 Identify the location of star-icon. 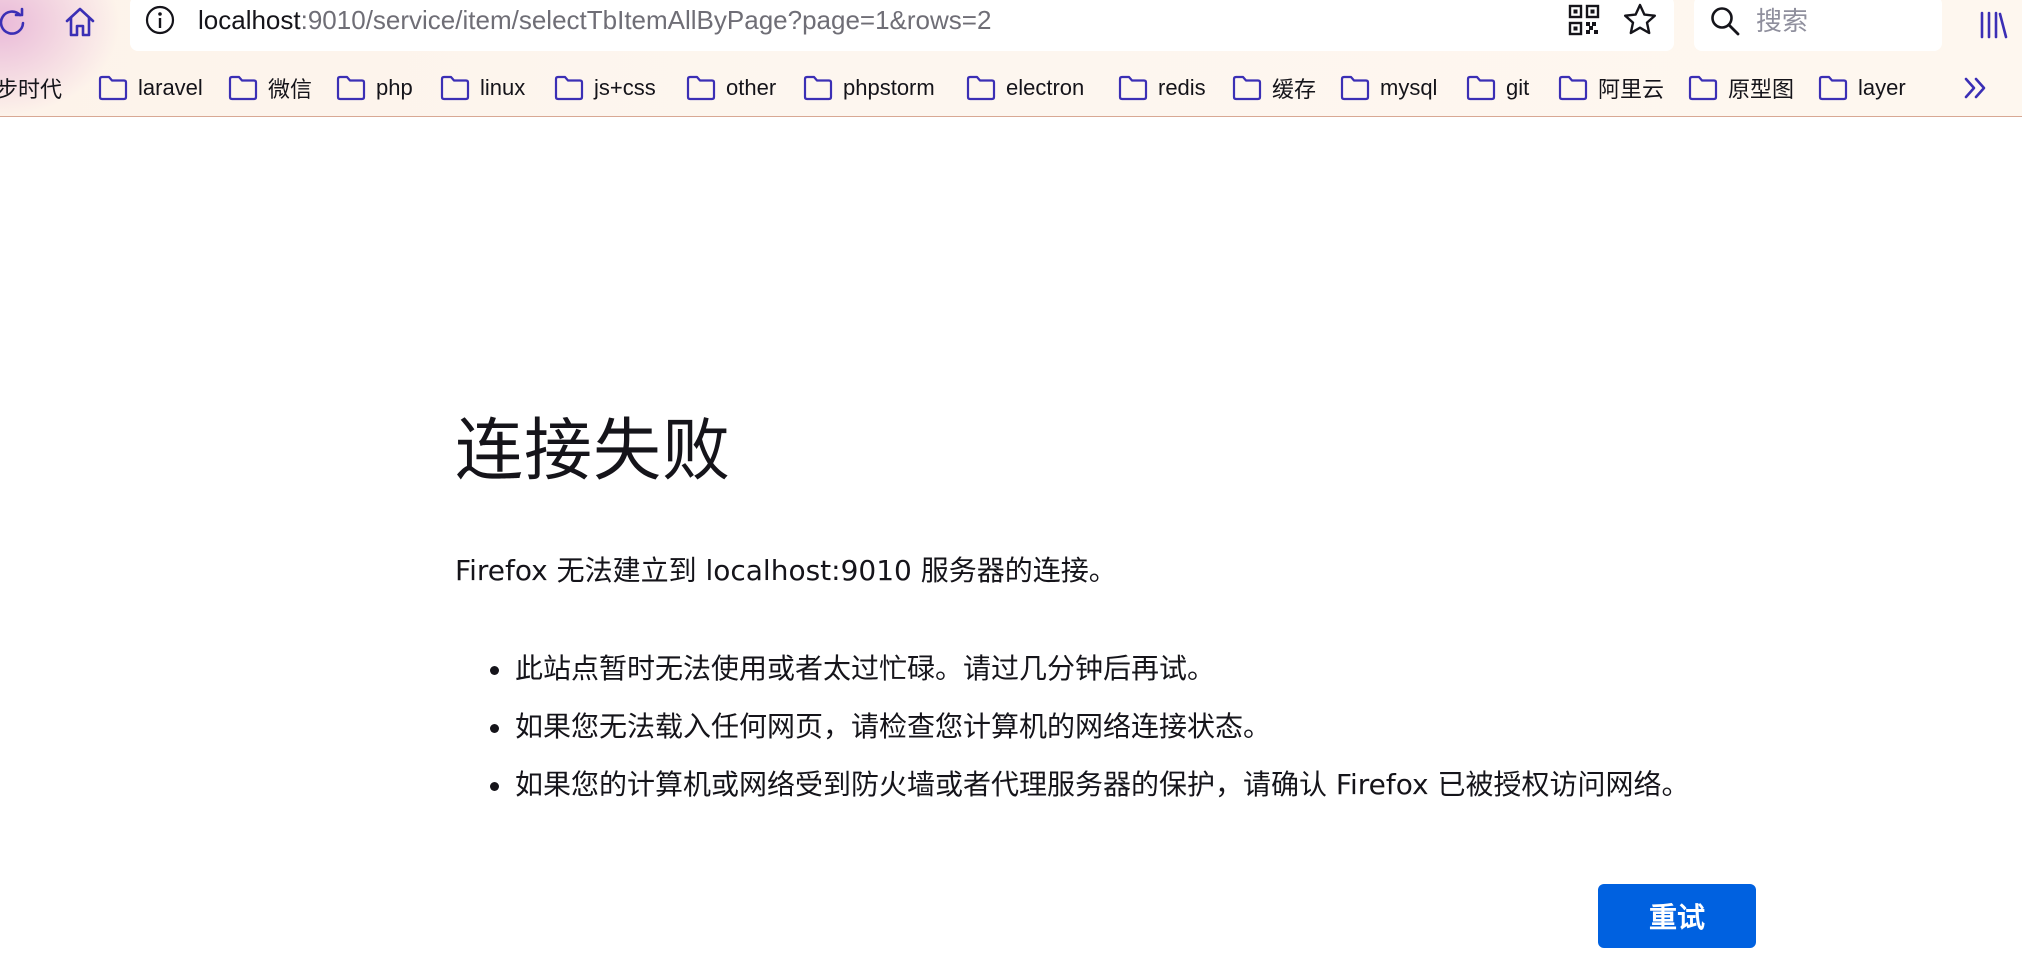
(1640, 20).